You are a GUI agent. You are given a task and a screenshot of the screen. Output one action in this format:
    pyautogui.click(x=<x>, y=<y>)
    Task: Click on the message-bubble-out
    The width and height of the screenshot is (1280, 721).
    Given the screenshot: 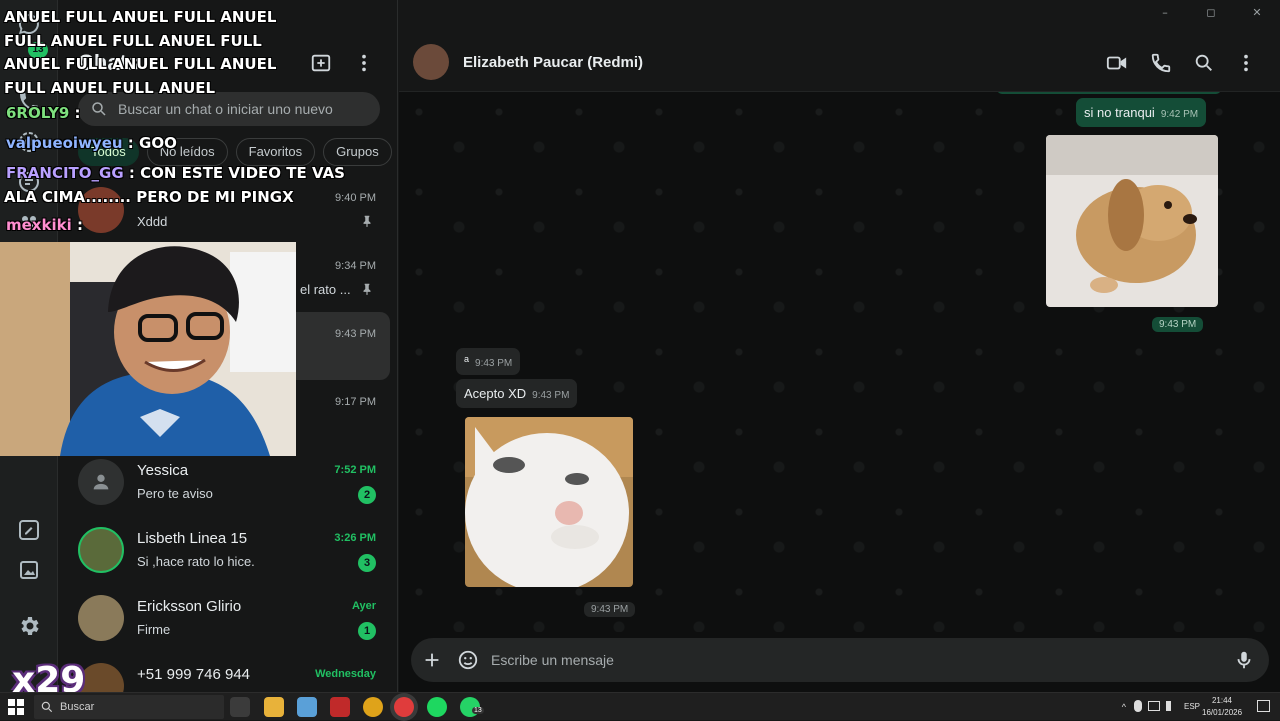 What is the action you would take?
    pyautogui.click(x=1109, y=93)
    